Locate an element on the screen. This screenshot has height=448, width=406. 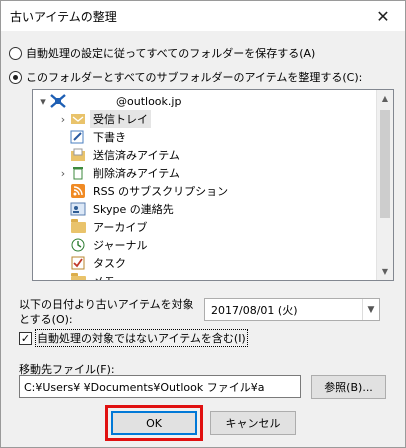
scroll-thumb is located at coordinates (385, 164).